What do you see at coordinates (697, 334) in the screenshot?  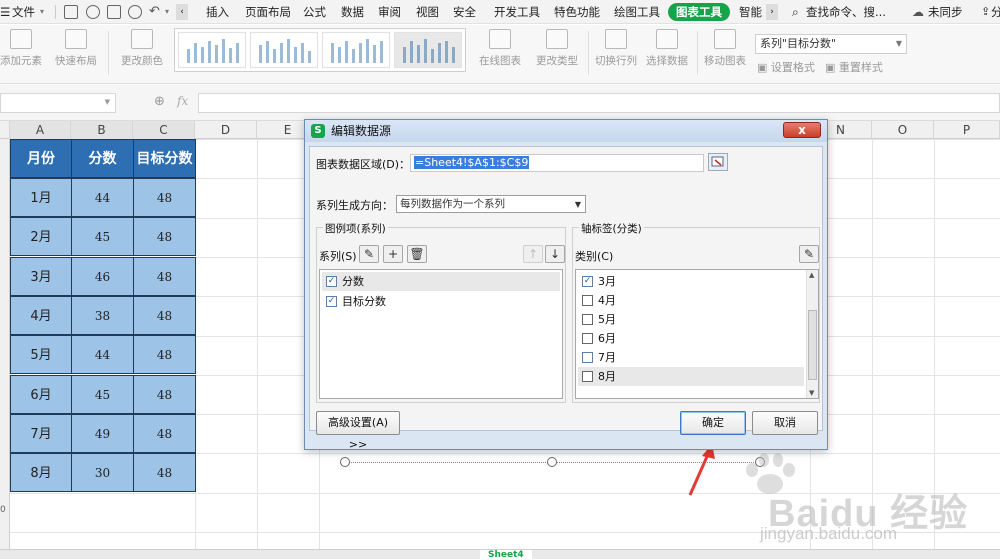 I see `category-list: ✓ 3月 4月 5月 6月 7月 8月 ▲ ▼` at bounding box center [697, 334].